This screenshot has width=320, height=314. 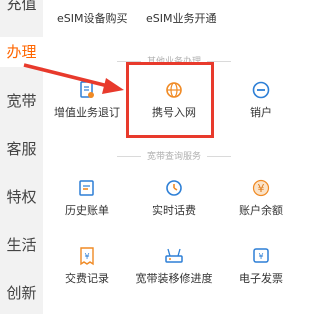 What do you see at coordinates (21, 101) in the screenshot?
I see `sidebar-item-broadband: 宽带` at bounding box center [21, 101].